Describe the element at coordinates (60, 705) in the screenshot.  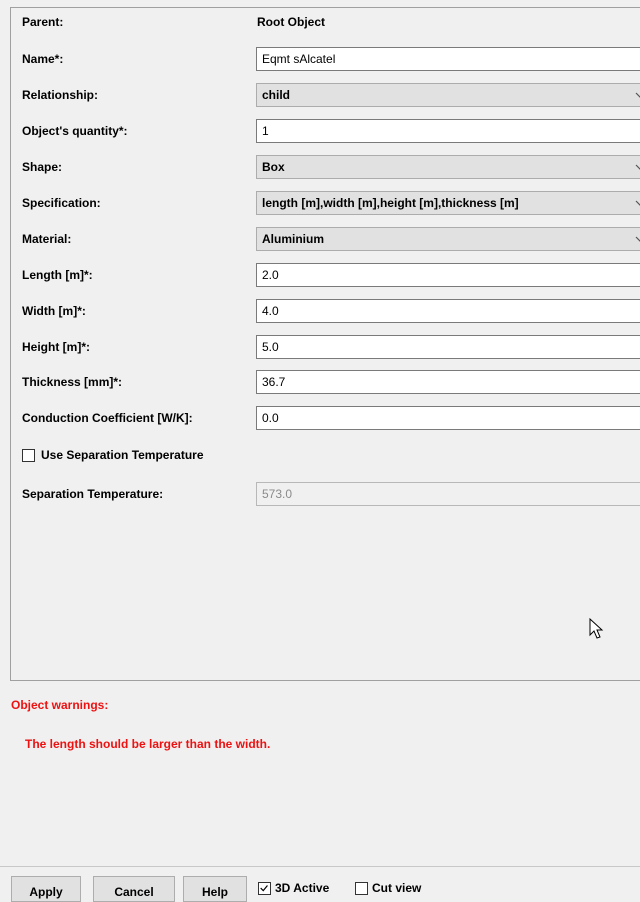
I see `object-warnings-title: Object warnings:` at that location.